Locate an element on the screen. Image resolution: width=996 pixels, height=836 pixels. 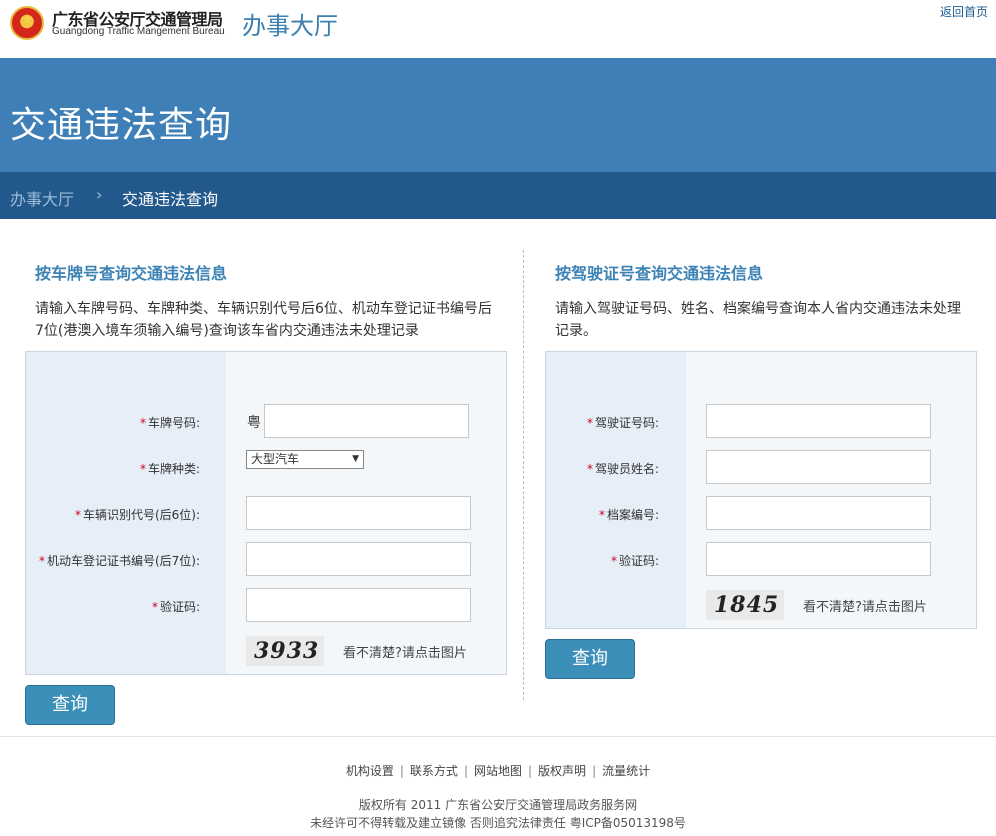
police-emblem-icon is located at coordinates (27, 23).